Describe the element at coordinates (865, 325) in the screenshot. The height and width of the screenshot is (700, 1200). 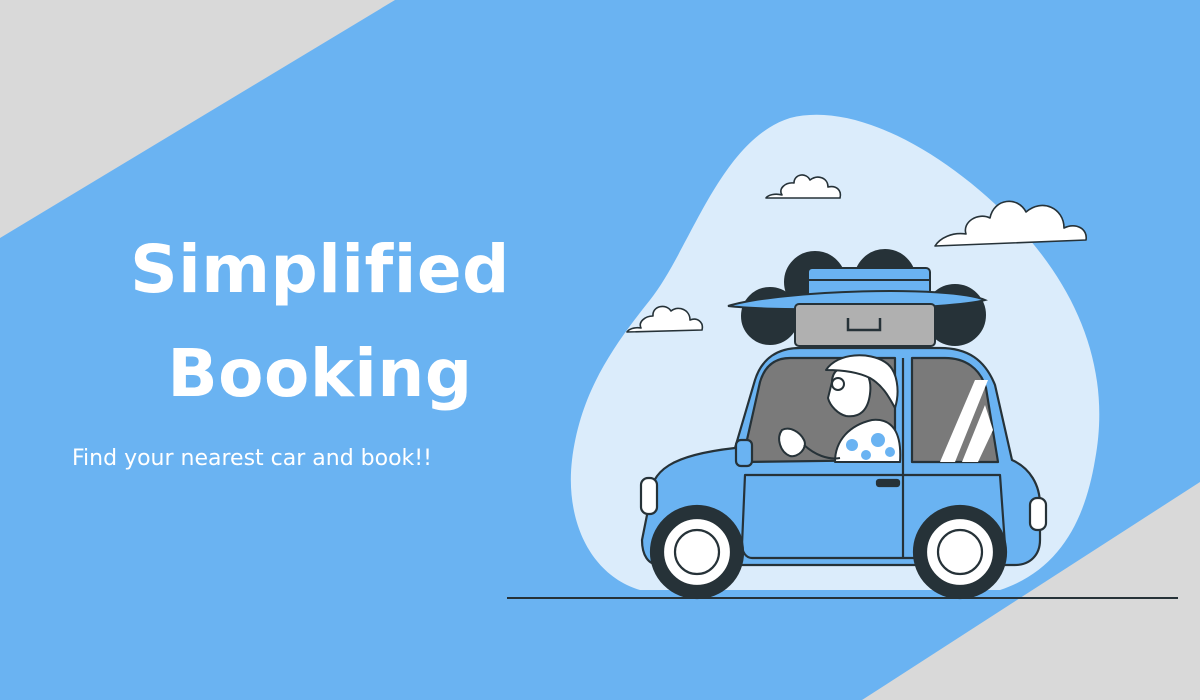
I see `suitcase-icon` at that location.